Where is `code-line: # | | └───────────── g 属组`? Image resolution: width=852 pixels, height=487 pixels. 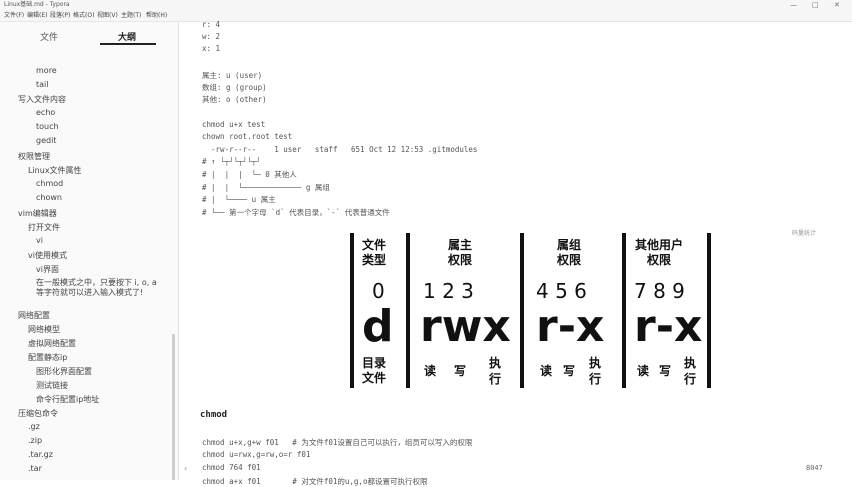
code-line: # | | └───────────── g 属组 is located at coordinates (266, 187).